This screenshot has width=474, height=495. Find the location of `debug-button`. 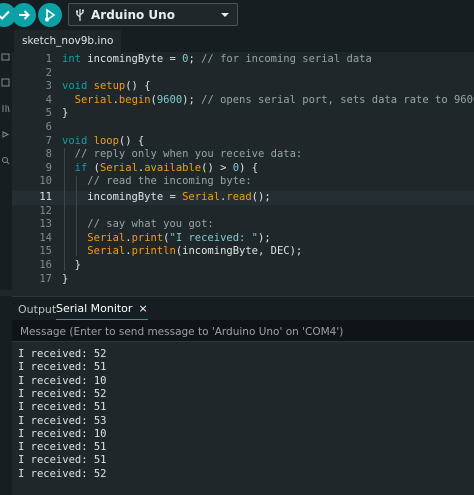

debug-button is located at coordinates (50, 15).